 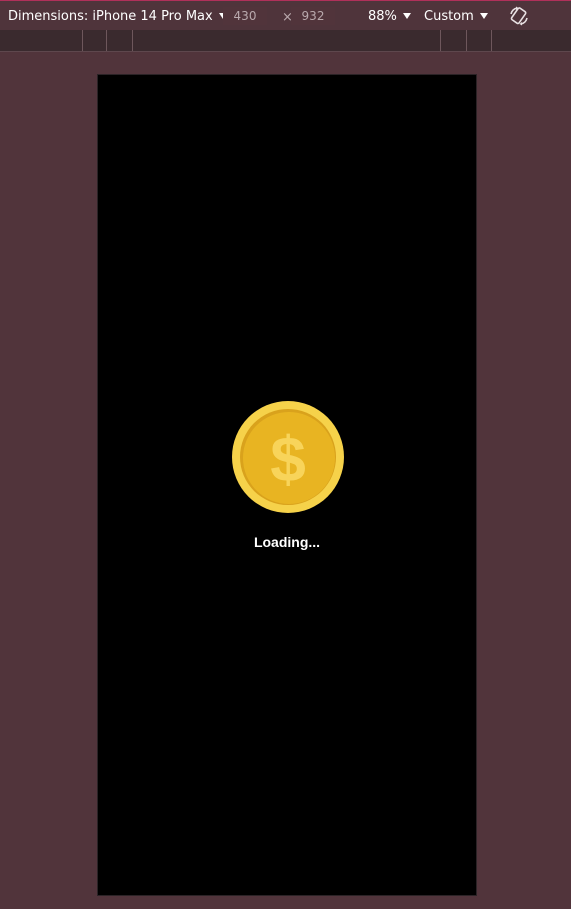 What do you see at coordinates (313, 16) in the screenshot?
I see `height-input: 932` at bounding box center [313, 16].